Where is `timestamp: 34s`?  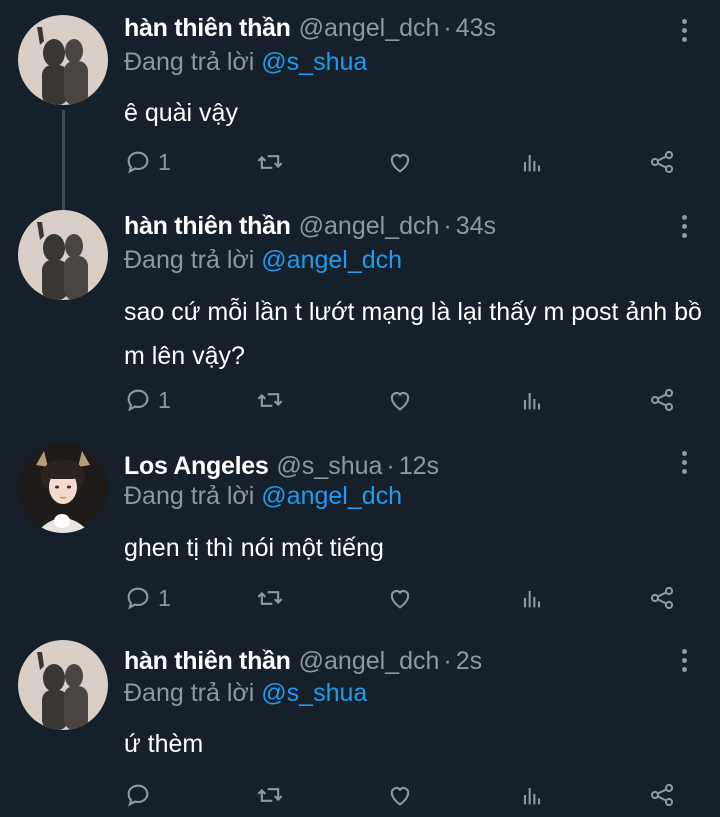 timestamp: 34s is located at coordinates (476, 226).